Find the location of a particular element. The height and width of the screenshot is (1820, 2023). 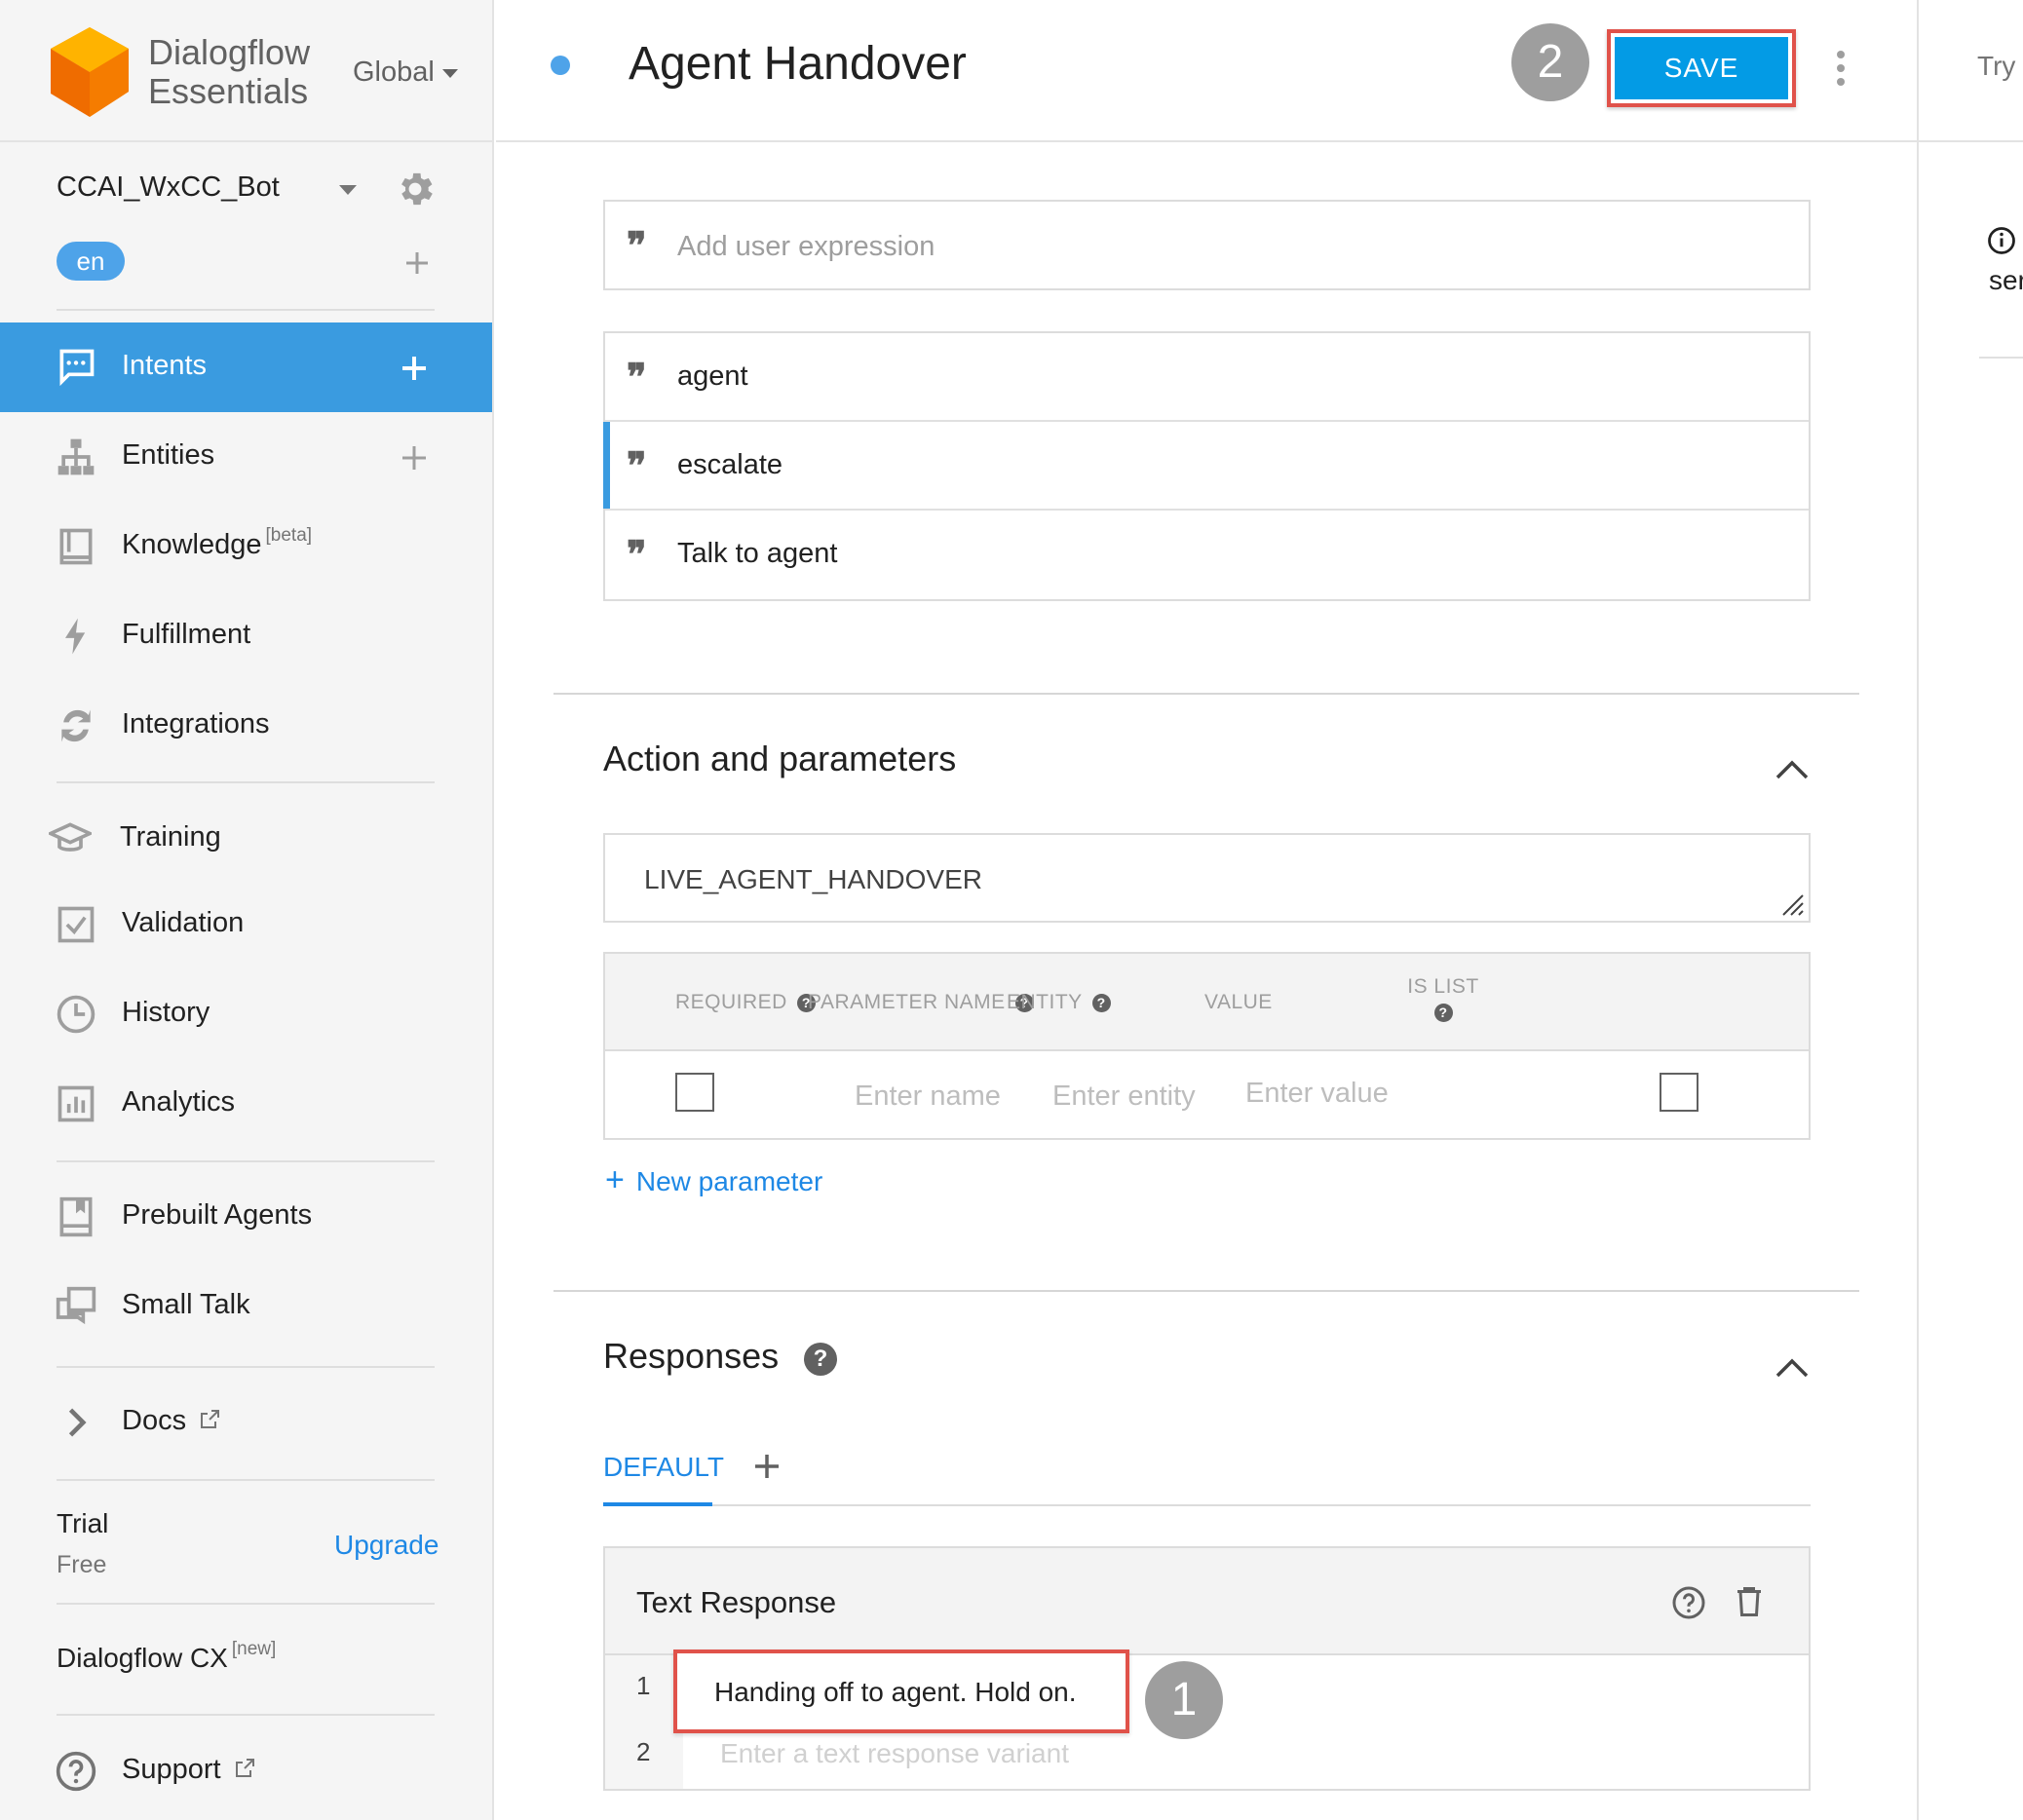

gear-icon is located at coordinates (415, 189).